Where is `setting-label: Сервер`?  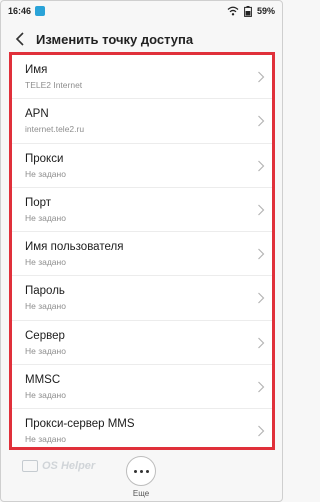 setting-label: Сервер is located at coordinates (45, 335).